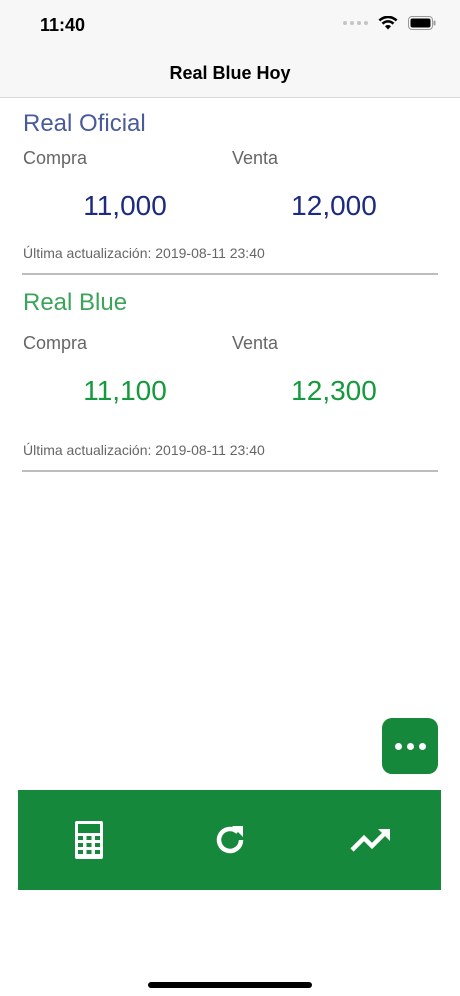  I want to click on page-title: Real Blue Hoy, so click(230, 73).